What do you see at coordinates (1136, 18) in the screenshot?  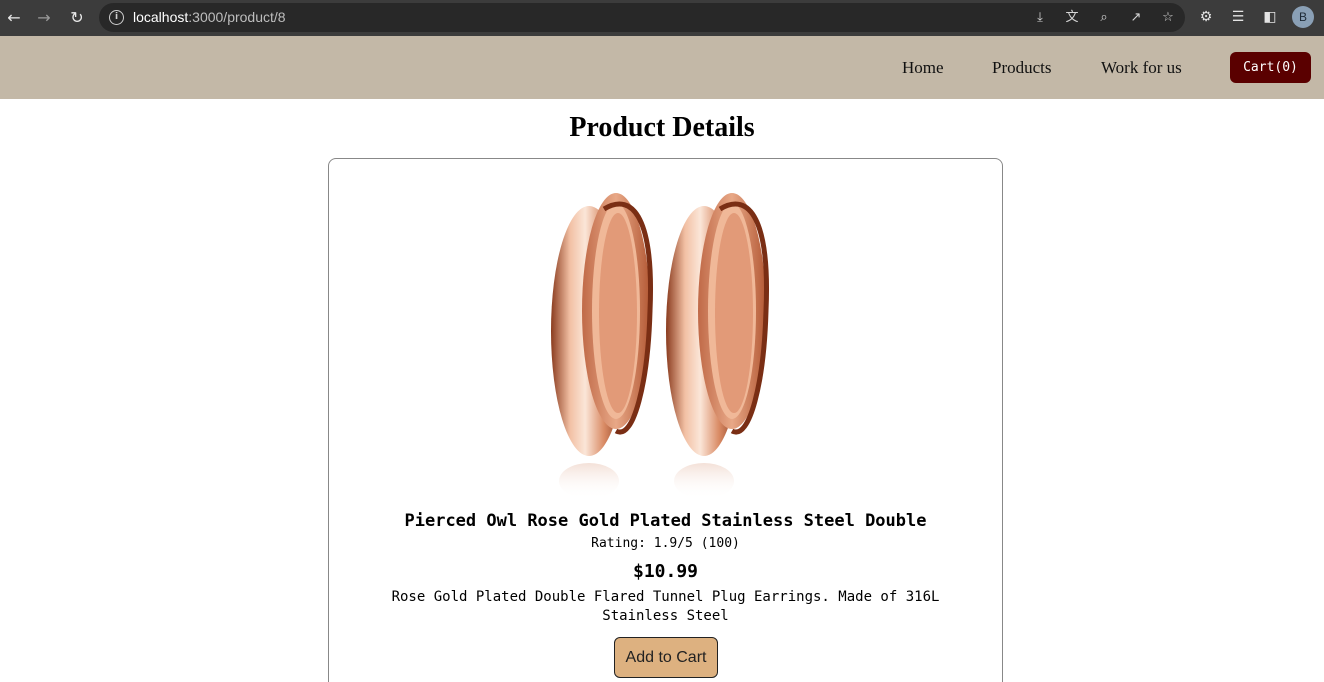 I see `share-icon: ↗` at bounding box center [1136, 18].